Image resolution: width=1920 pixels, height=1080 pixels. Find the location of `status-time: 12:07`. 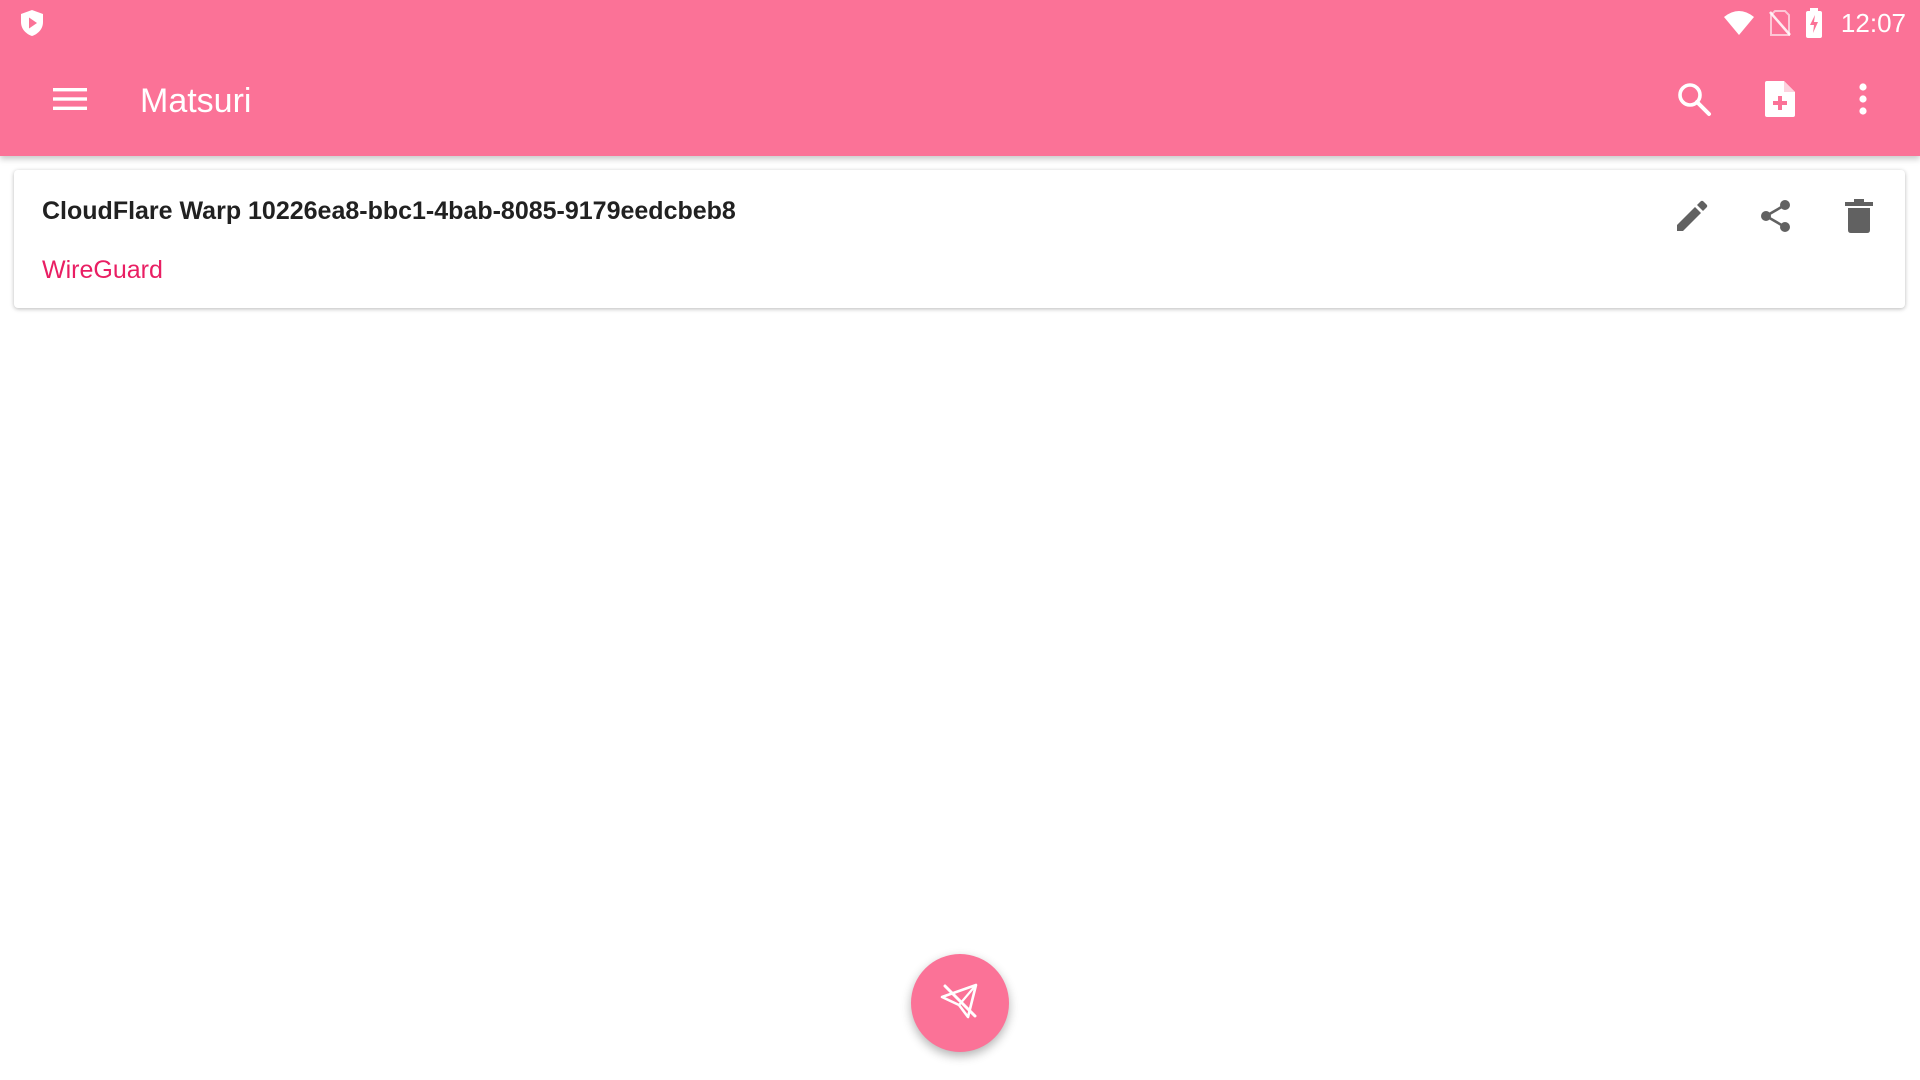

status-time: 12:07 is located at coordinates (1873, 22).